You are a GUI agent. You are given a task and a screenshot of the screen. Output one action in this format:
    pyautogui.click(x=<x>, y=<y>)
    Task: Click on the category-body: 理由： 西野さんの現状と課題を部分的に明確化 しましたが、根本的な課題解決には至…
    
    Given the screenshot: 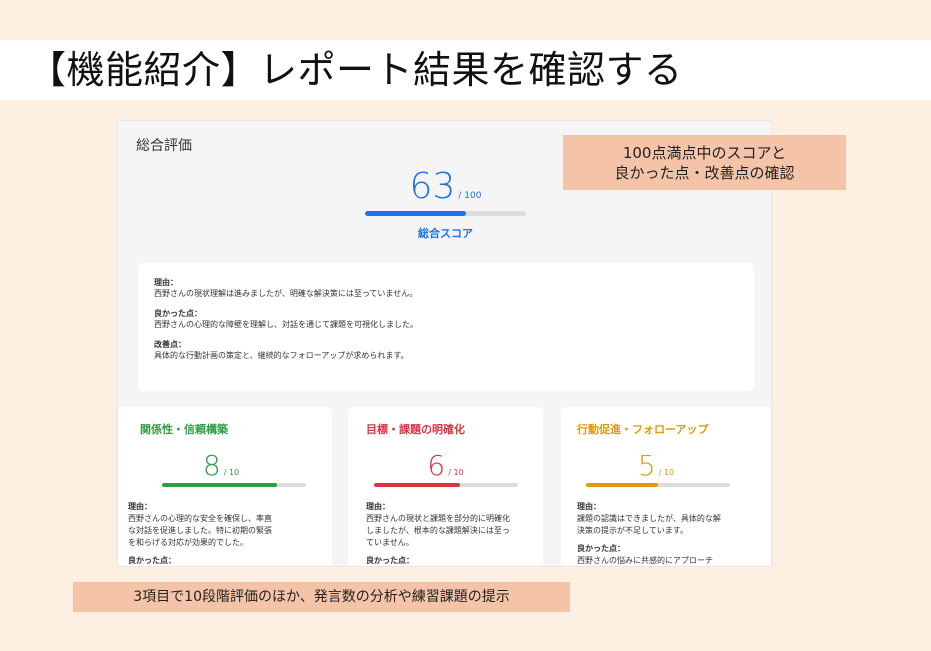 What is the action you would take?
    pyautogui.click(x=451, y=533)
    